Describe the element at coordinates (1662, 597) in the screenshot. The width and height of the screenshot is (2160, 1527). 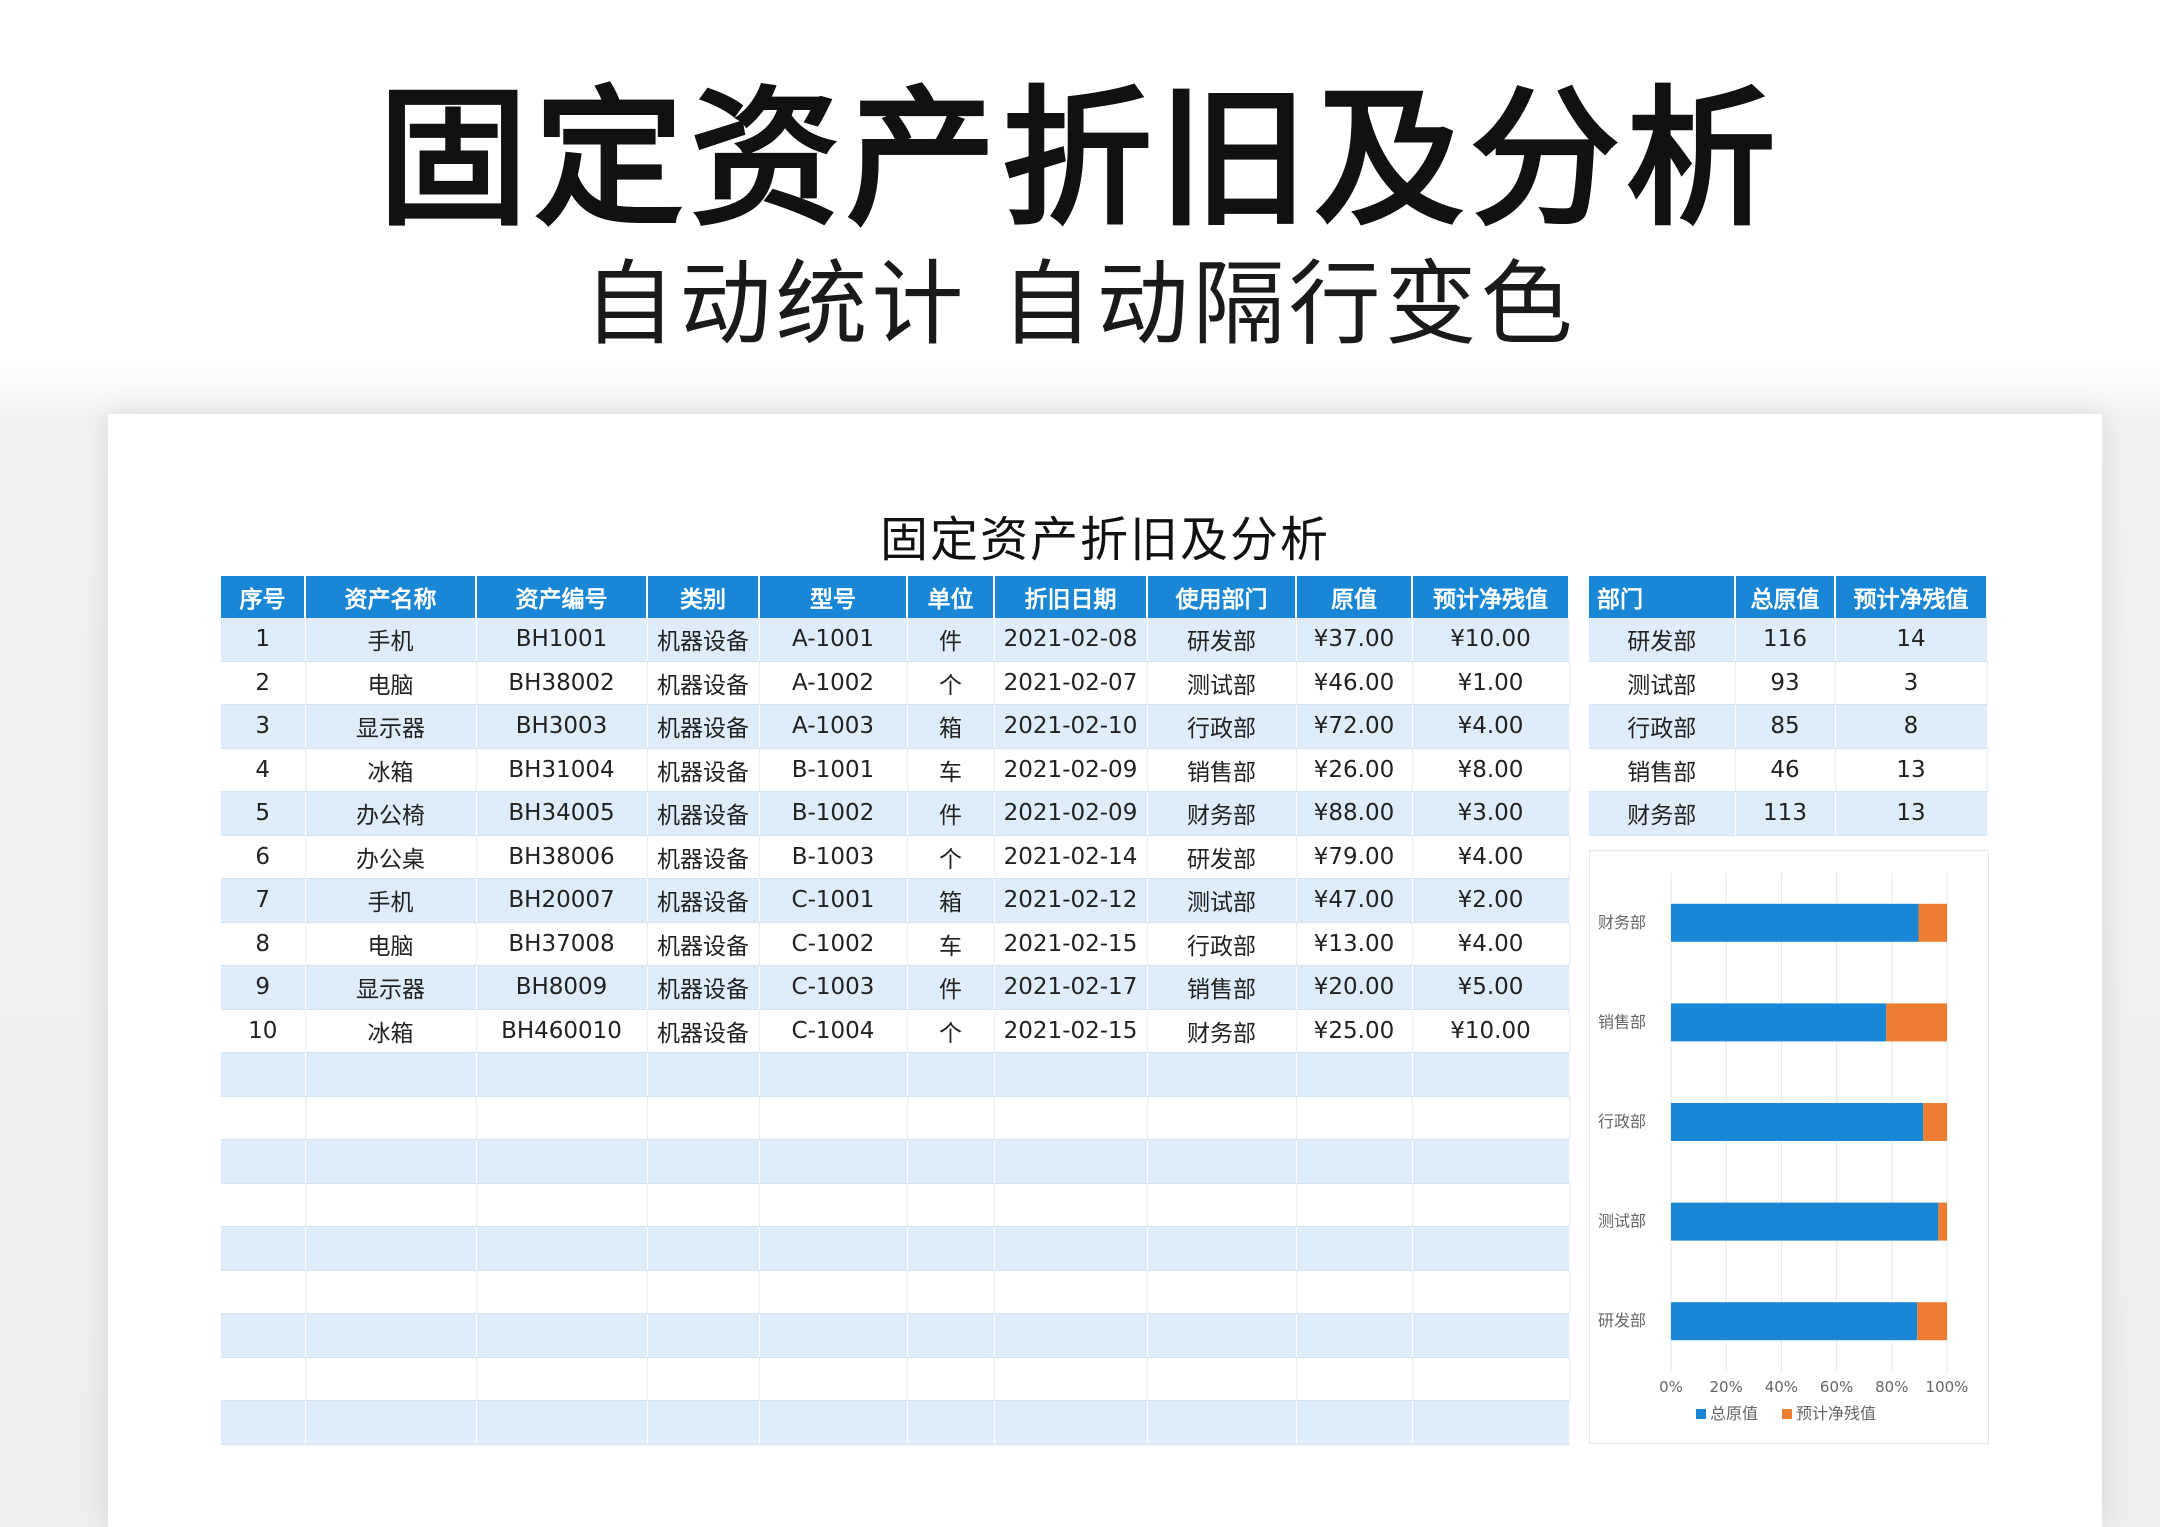
I see `dept-column-header-0: 部门` at that location.